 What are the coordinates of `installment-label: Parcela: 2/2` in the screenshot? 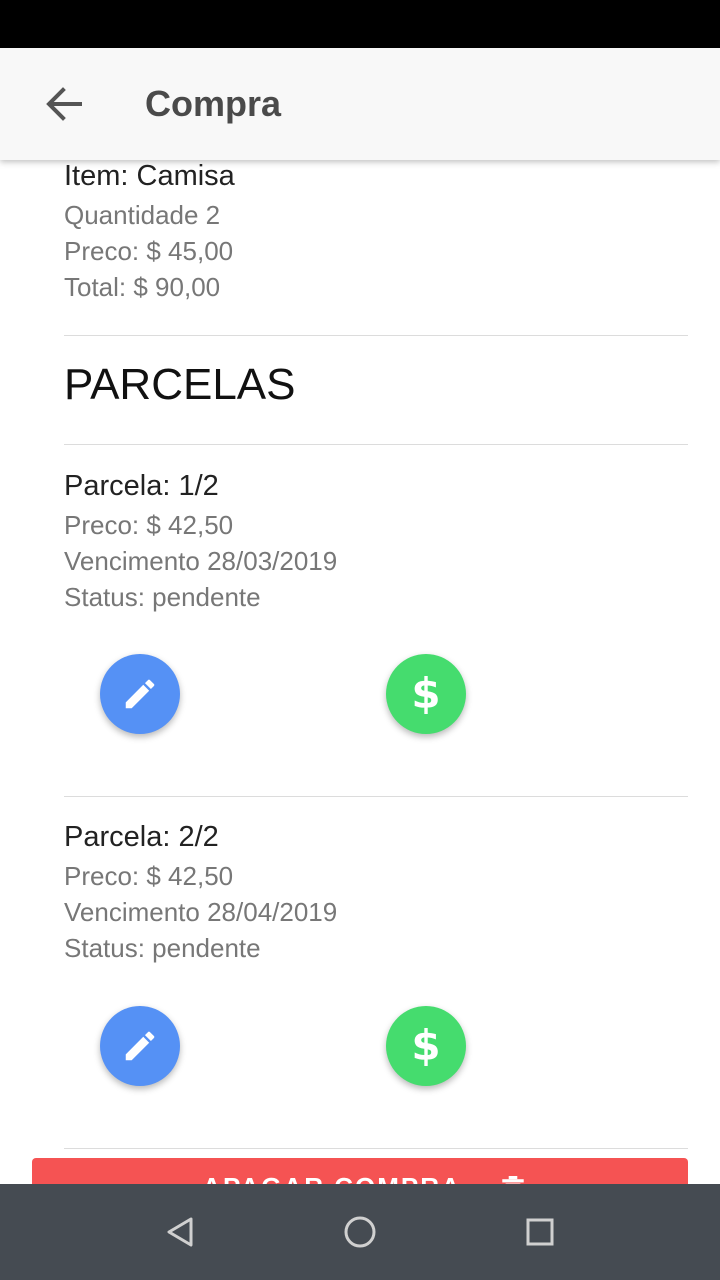 It's located at (141, 837).